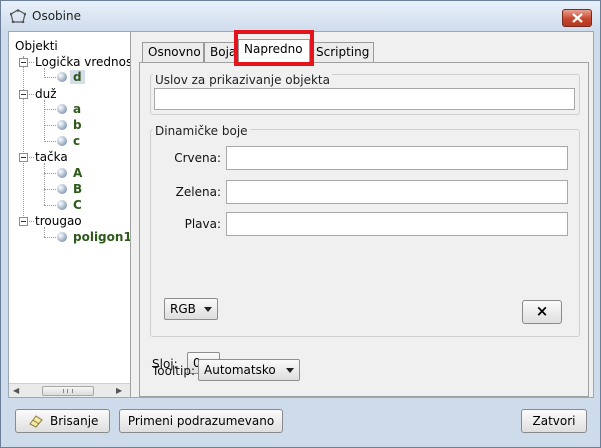  I want to click on window-close-button, so click(577, 18).